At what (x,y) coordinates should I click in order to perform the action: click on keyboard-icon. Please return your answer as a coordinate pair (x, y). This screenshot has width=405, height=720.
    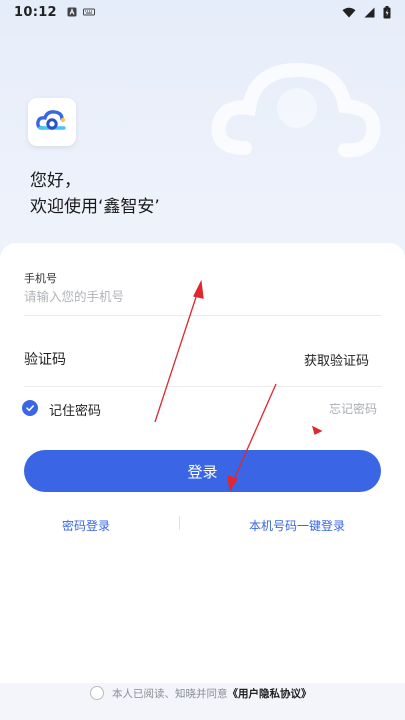
    Looking at the image, I should click on (88, 12).